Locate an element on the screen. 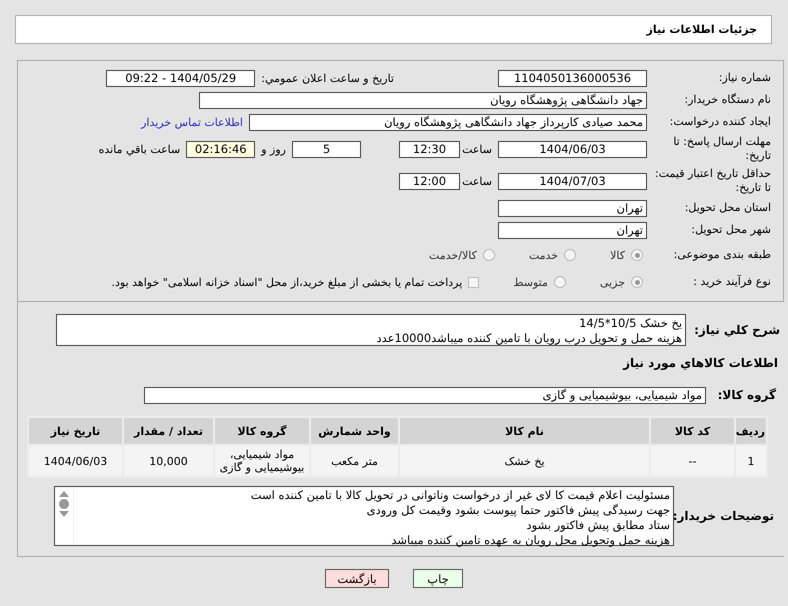  field-label: تاریخ و ساعت اعلان عمومي: is located at coordinates (327, 78).